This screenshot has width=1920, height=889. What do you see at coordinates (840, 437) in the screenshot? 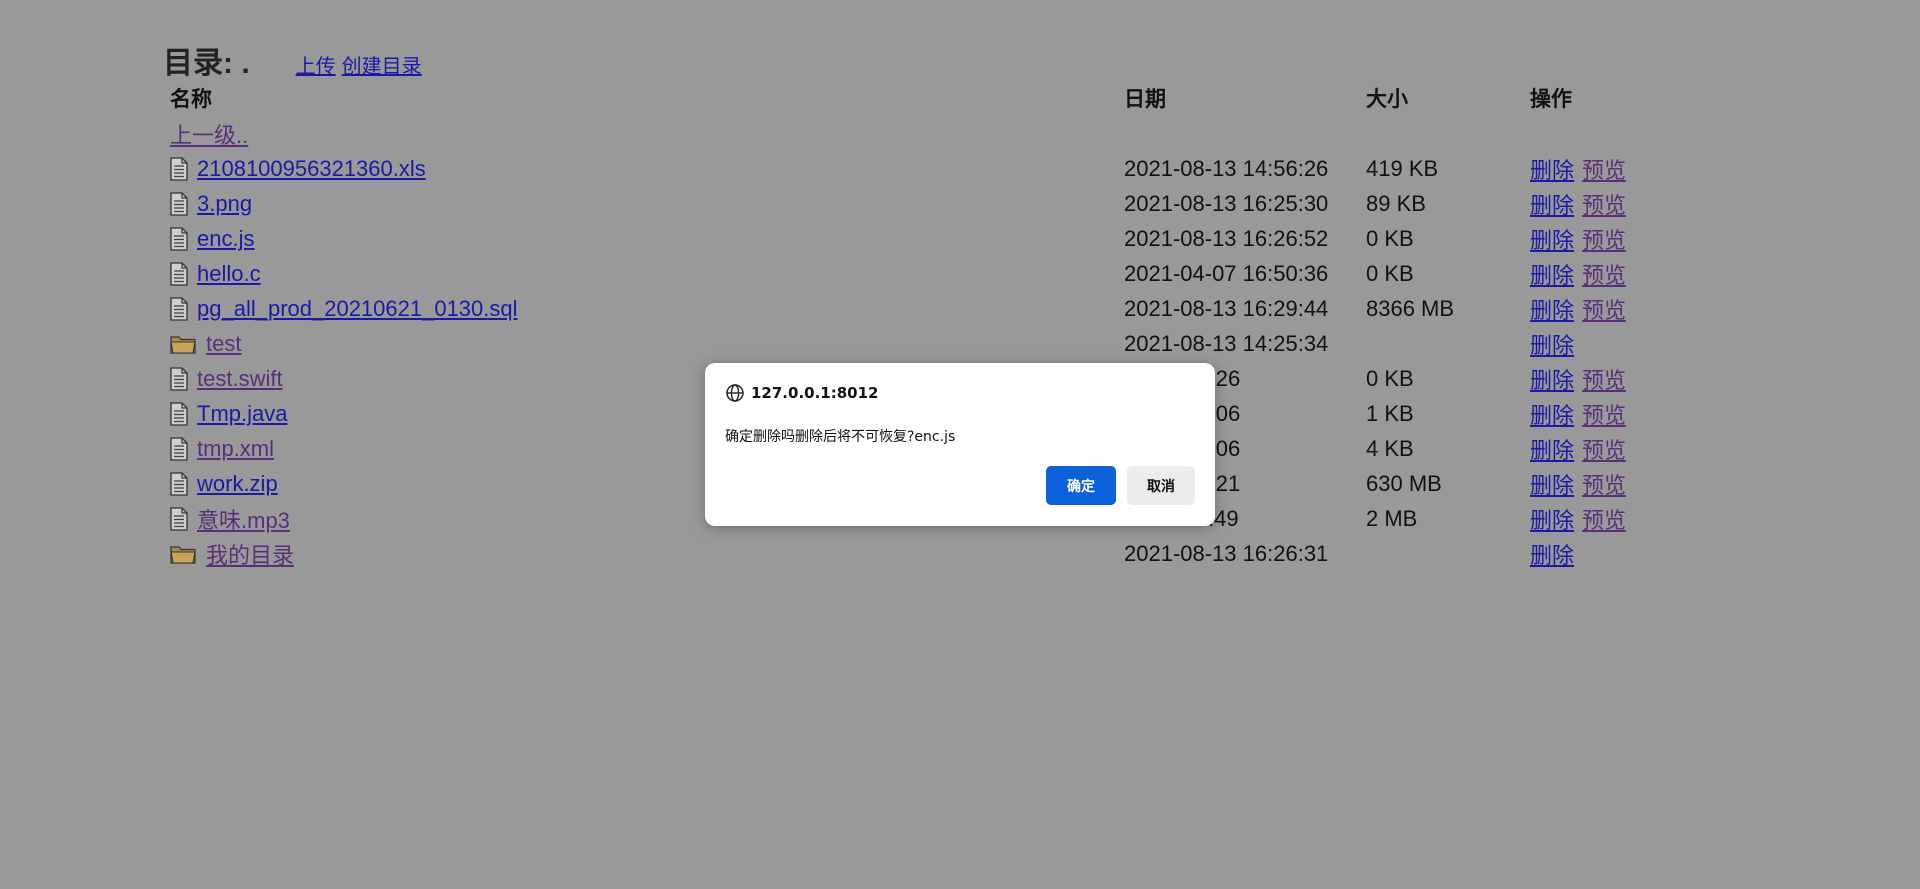
I see `dialog-message: 确定删除吗删除后将不可恢复?enc.js` at bounding box center [840, 437].